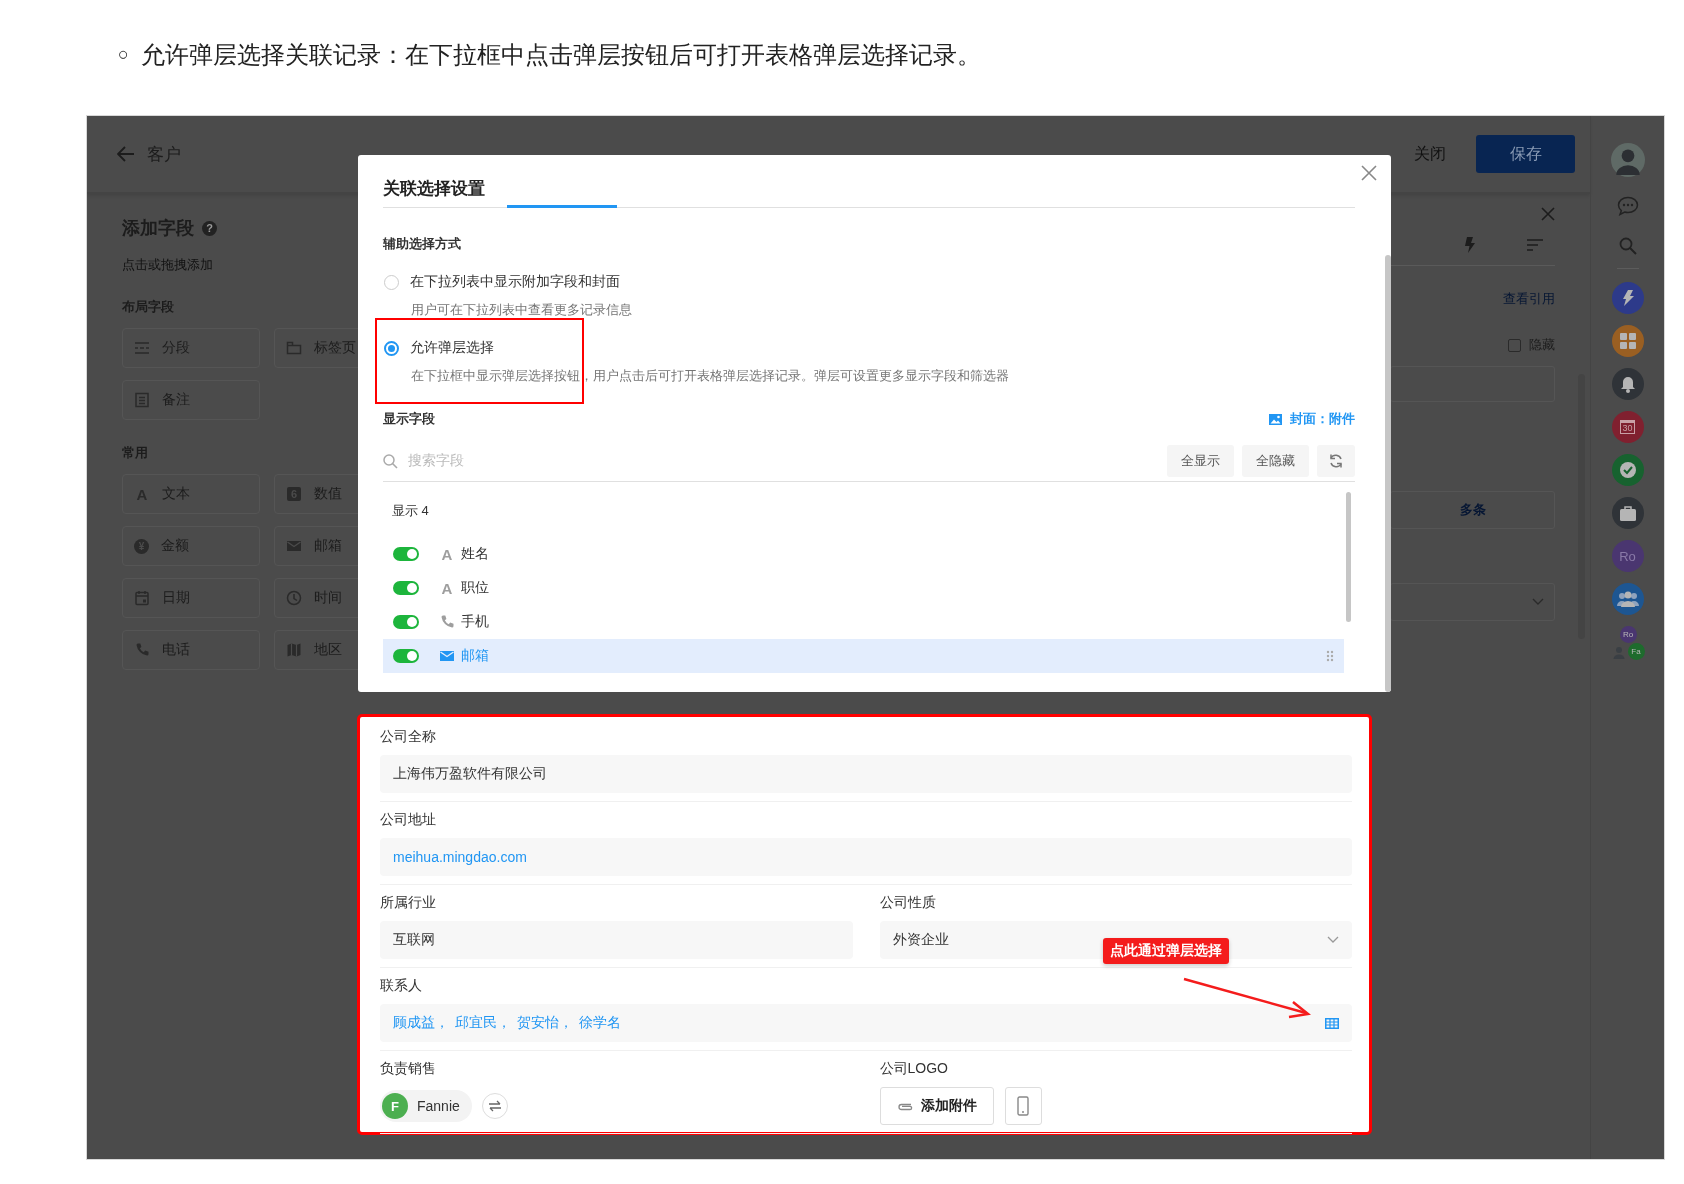 The image size is (1684, 1184). I want to click on user-name: Fannie, so click(438, 1106).